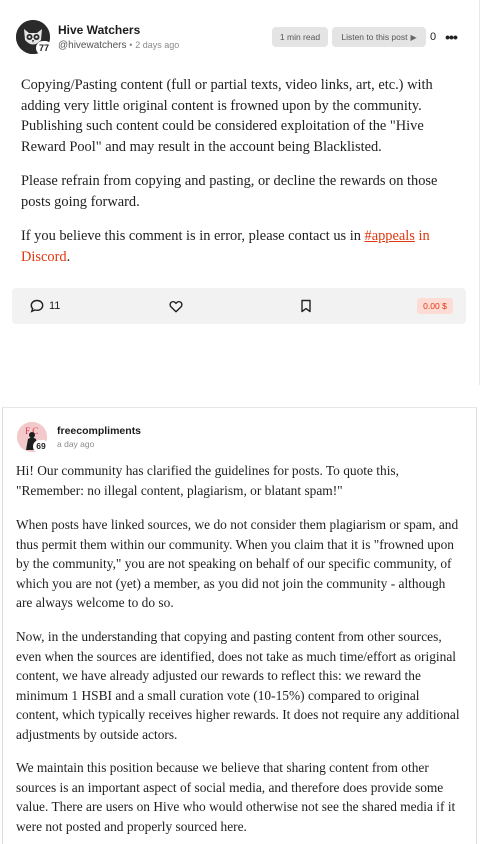  What do you see at coordinates (45, 306) in the screenshot?
I see `comments-button: 11` at bounding box center [45, 306].